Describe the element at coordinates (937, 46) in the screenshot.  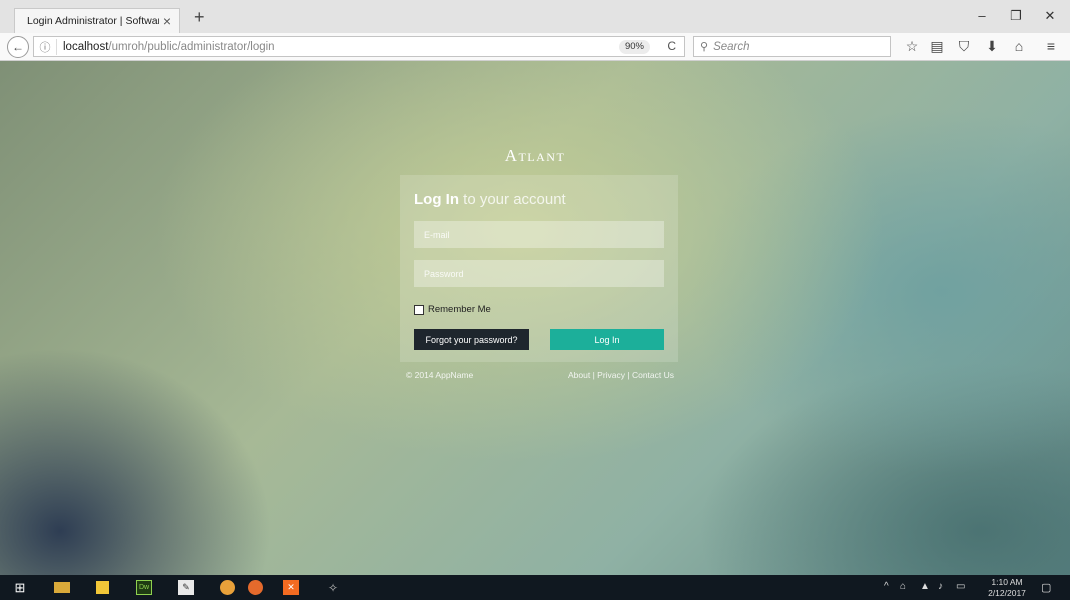
I see `clipboard-icon: ▤` at that location.